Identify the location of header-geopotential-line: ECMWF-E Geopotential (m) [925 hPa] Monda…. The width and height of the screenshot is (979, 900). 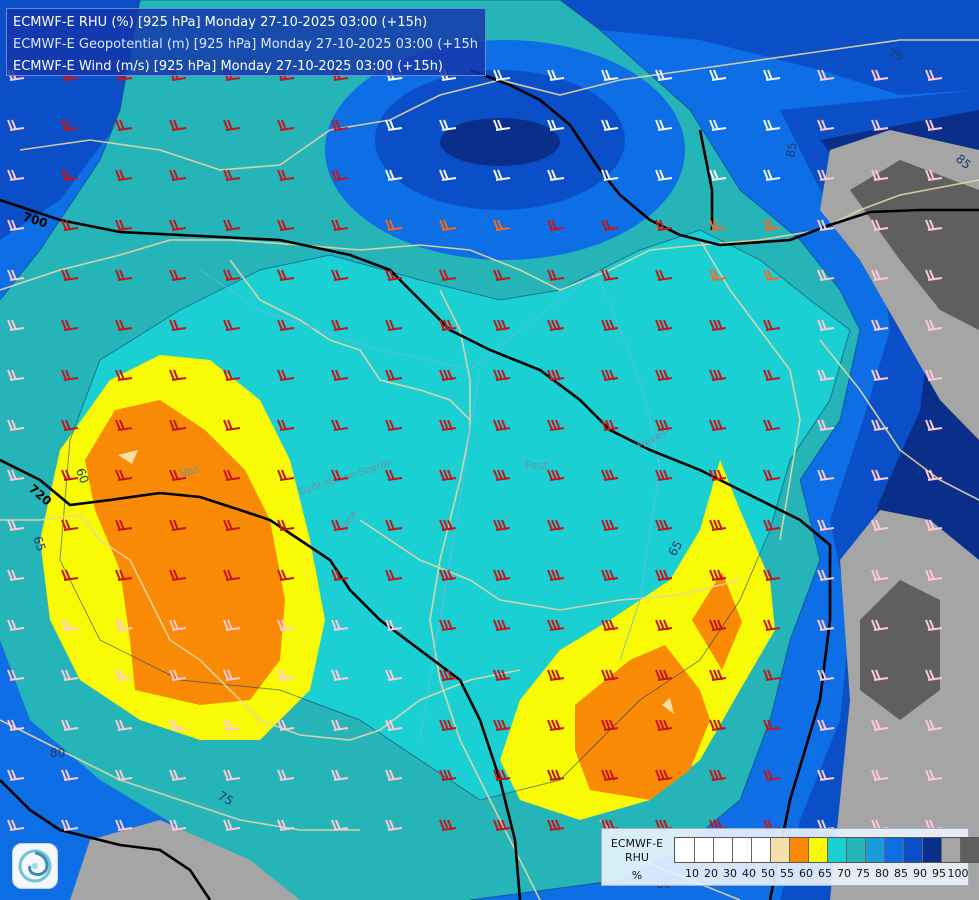
(246, 44).